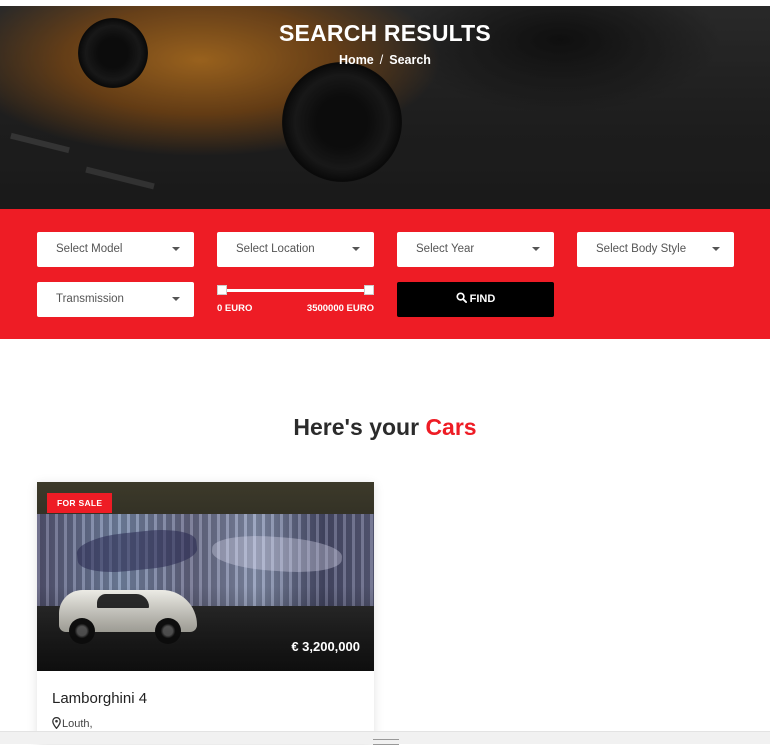 The image size is (770, 745). Describe the element at coordinates (451, 427) in the screenshot. I see `results-heading-accent: Cars` at that location.